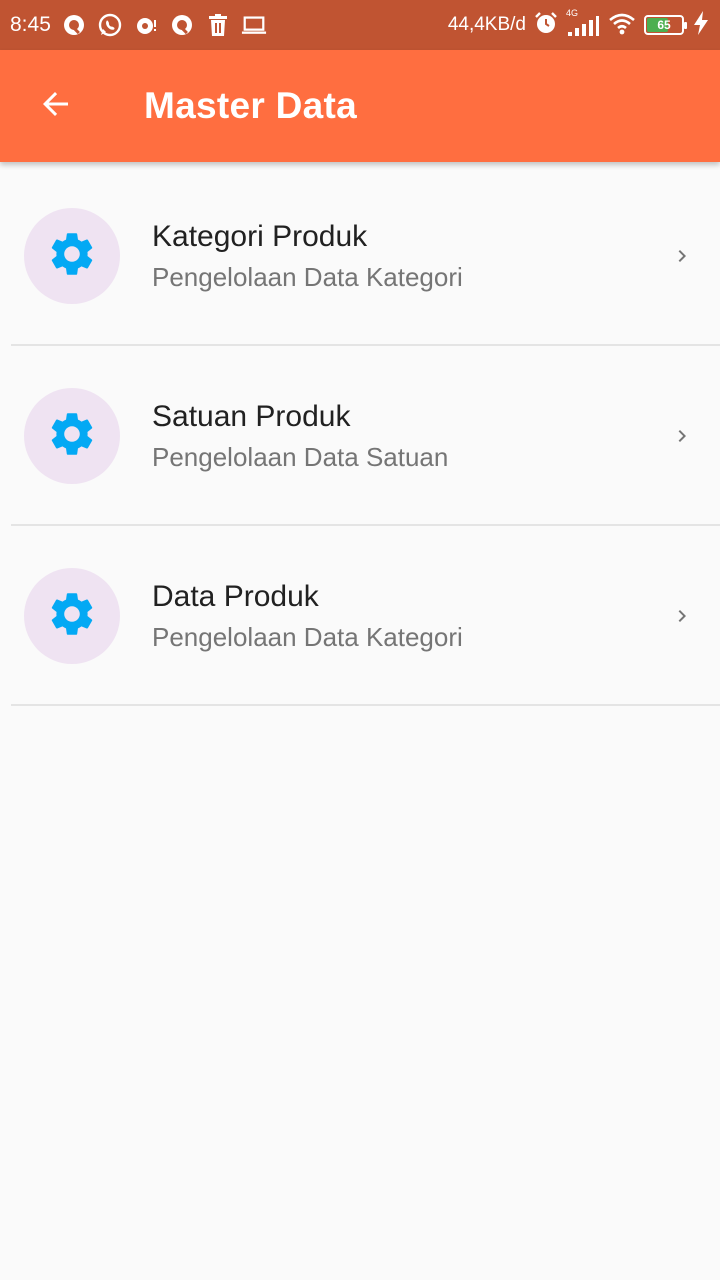 The image size is (720, 1280). I want to click on item-title: Kategori Produk, so click(260, 236).